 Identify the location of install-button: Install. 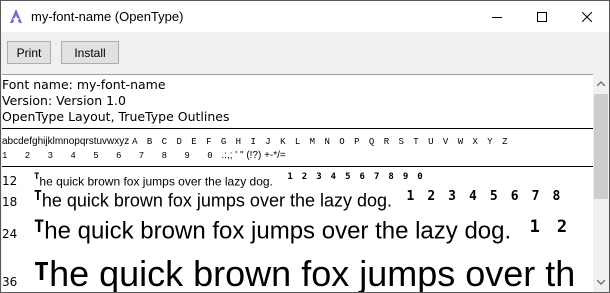
(90, 52).